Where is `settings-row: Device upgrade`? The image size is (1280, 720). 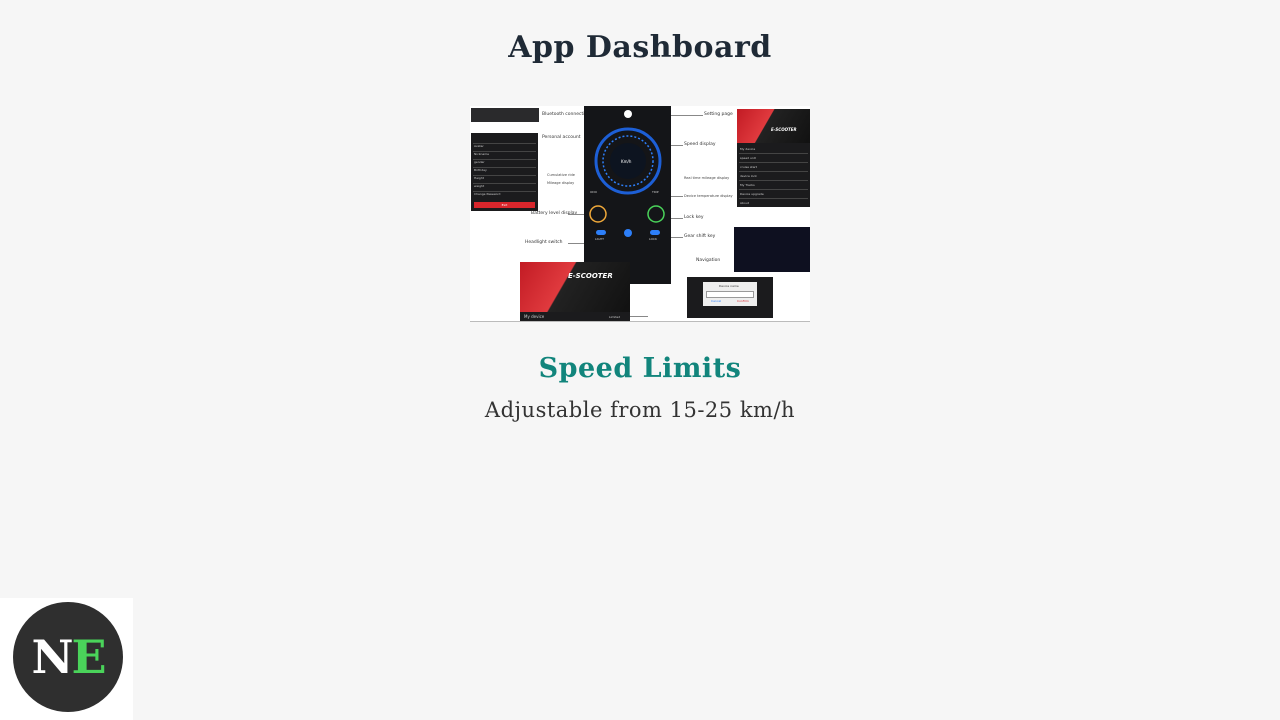
settings-row: Device upgrade is located at coordinates (752, 194).